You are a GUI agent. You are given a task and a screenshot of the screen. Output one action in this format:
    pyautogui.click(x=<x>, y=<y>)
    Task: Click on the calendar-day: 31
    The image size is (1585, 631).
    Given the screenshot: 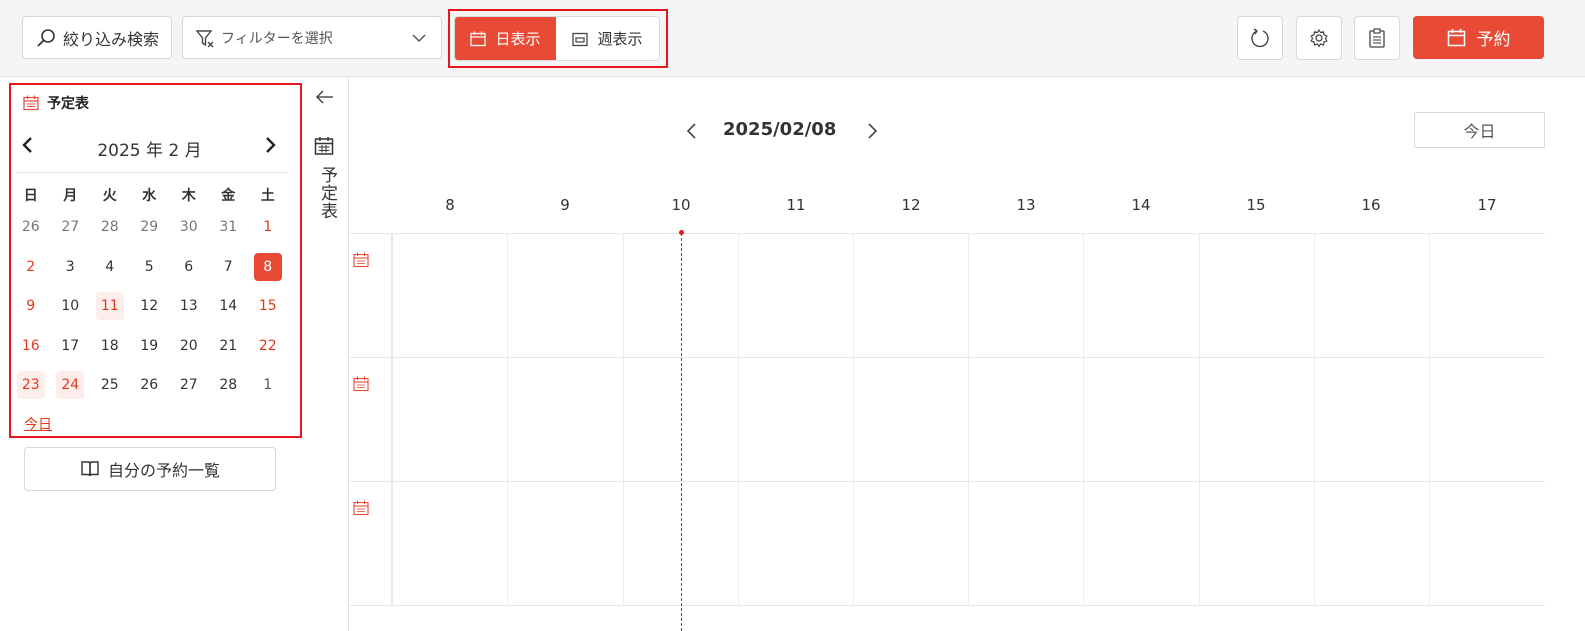 What is the action you would take?
    pyautogui.click(x=229, y=227)
    